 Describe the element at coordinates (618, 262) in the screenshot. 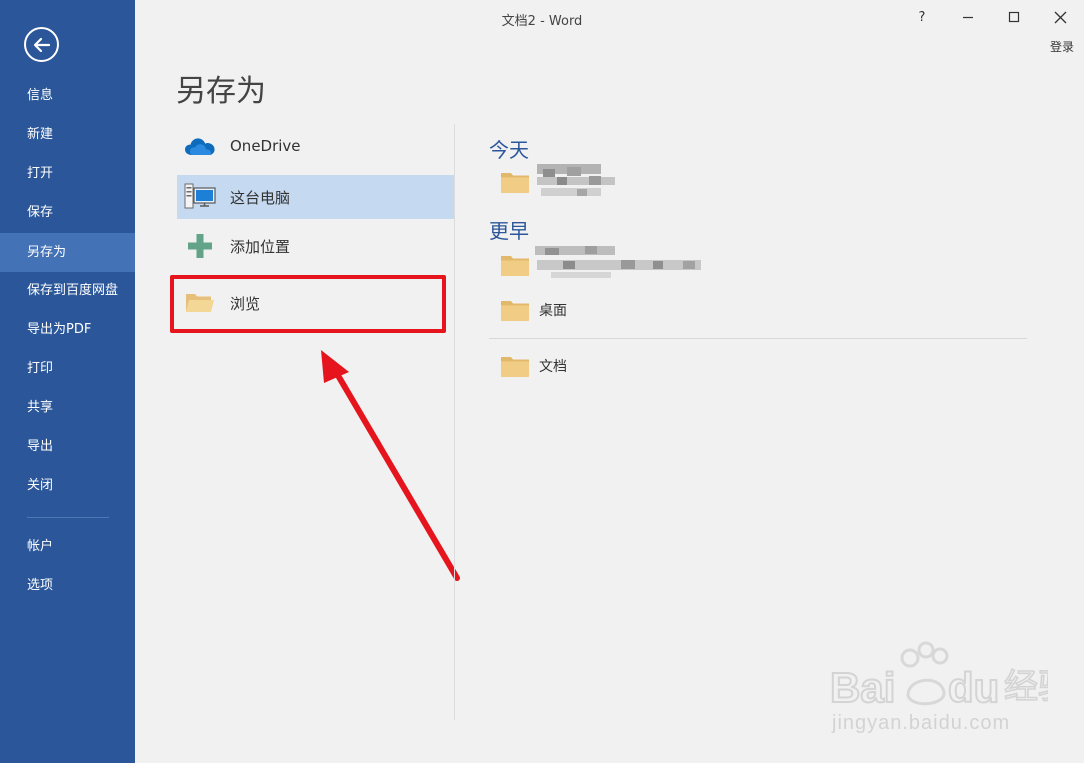

I see `blurred-folder-path` at that location.